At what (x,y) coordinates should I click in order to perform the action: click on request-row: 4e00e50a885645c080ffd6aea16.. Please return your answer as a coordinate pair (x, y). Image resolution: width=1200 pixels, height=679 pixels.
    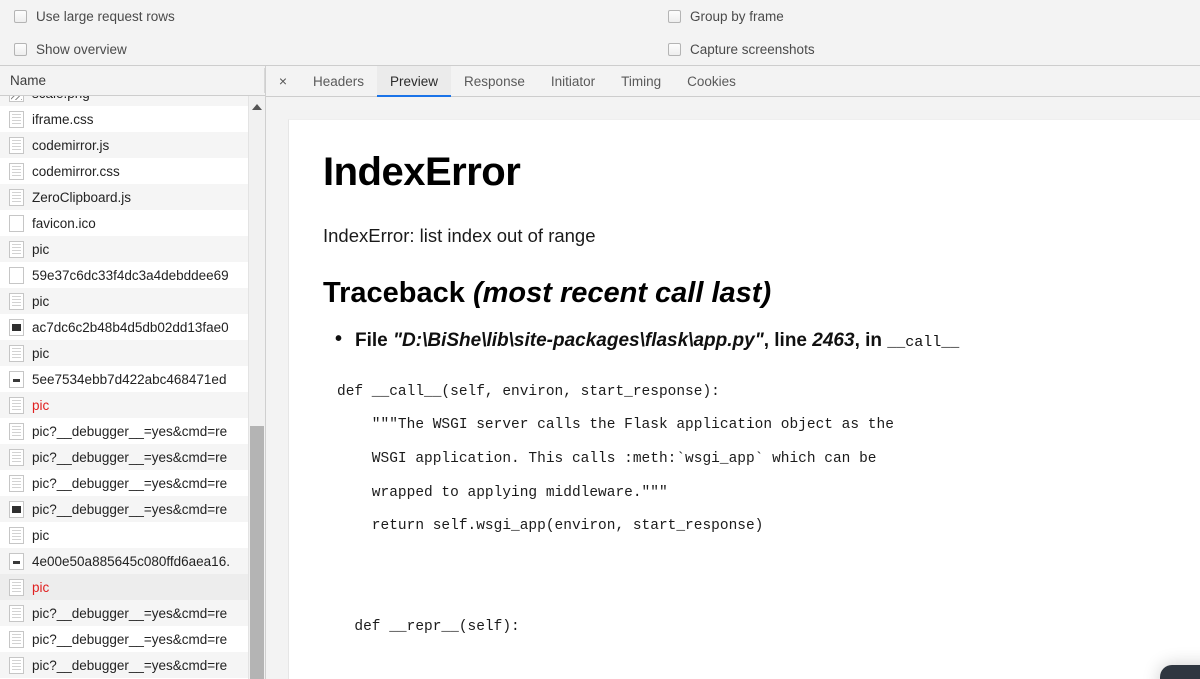
    Looking at the image, I should click on (132, 561).